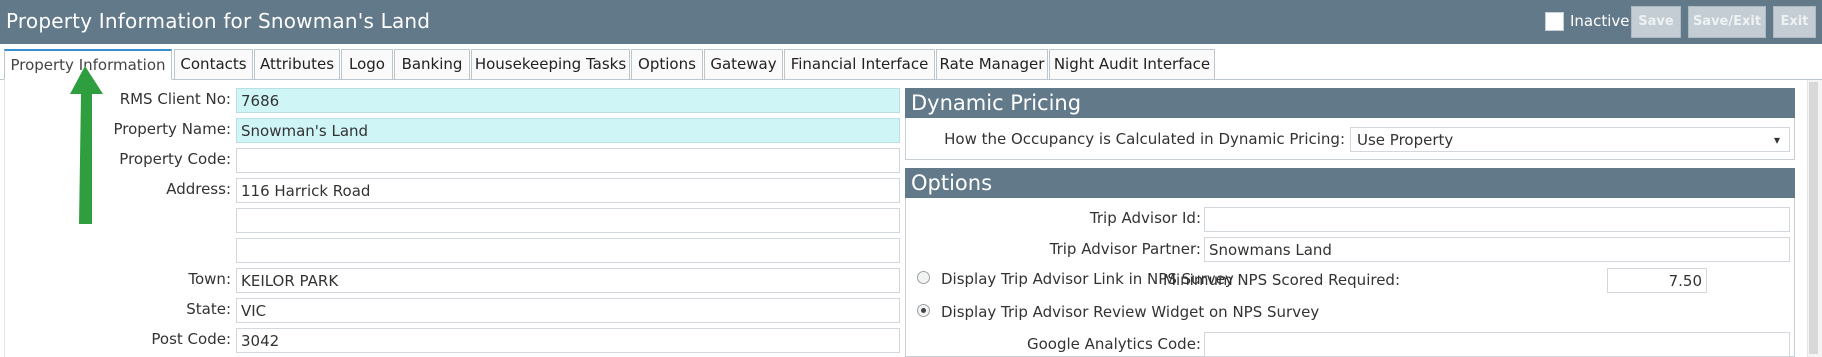 This screenshot has width=1822, height=357. What do you see at coordinates (859, 64) in the screenshot?
I see `tab-financial-interface: Financial Interface` at bounding box center [859, 64].